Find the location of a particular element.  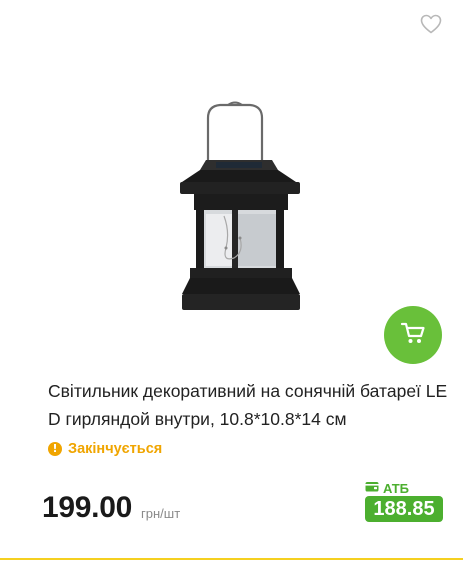

loyalty-card-price: 188.85 is located at coordinates (404, 509).